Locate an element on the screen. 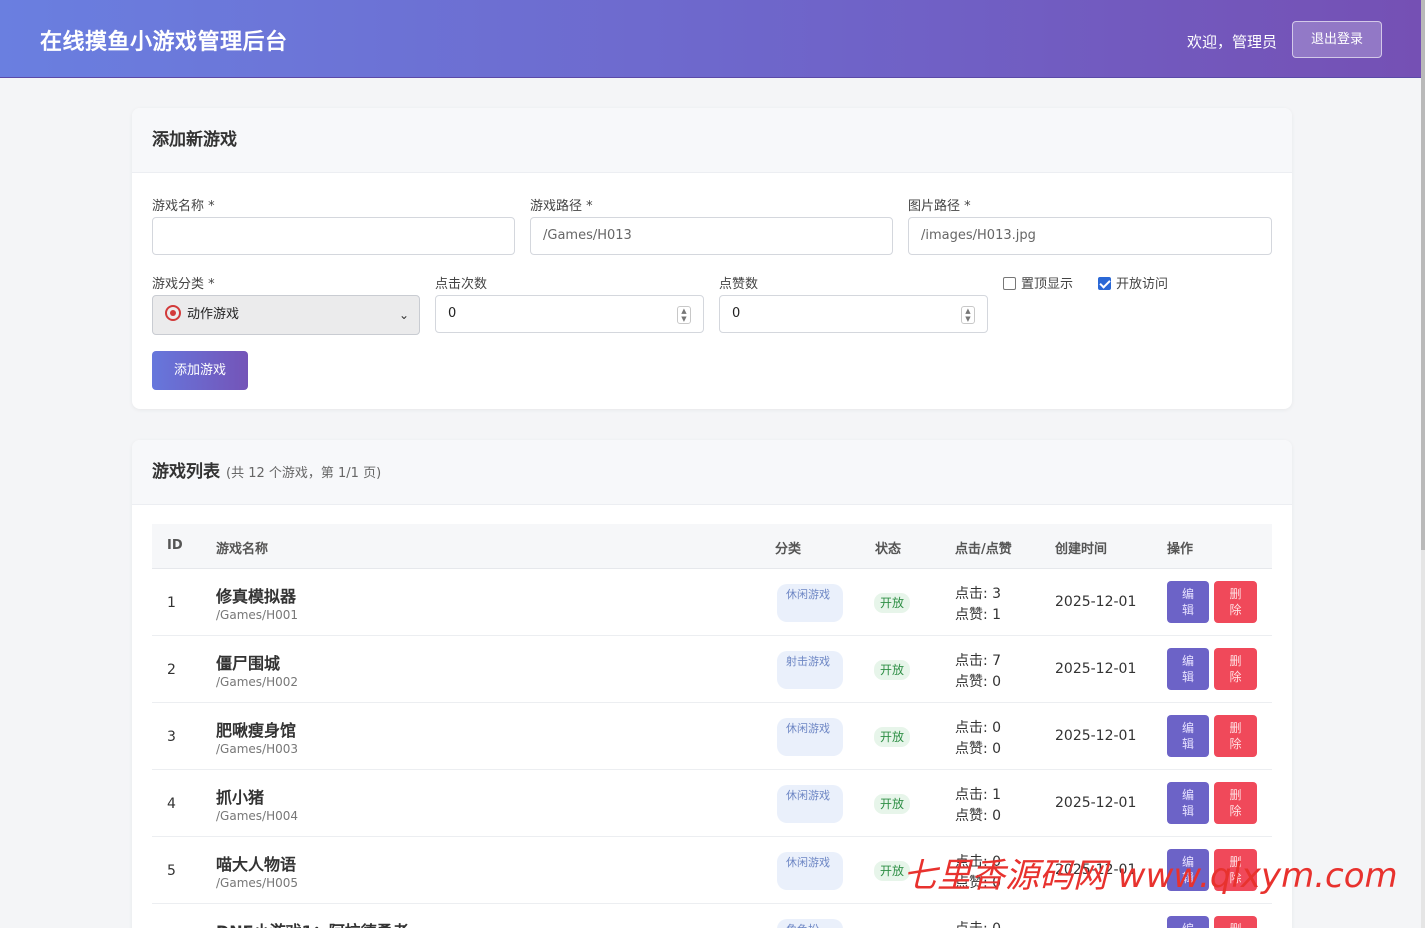 The width and height of the screenshot is (1425, 928). row-id: 3 is located at coordinates (171, 737).